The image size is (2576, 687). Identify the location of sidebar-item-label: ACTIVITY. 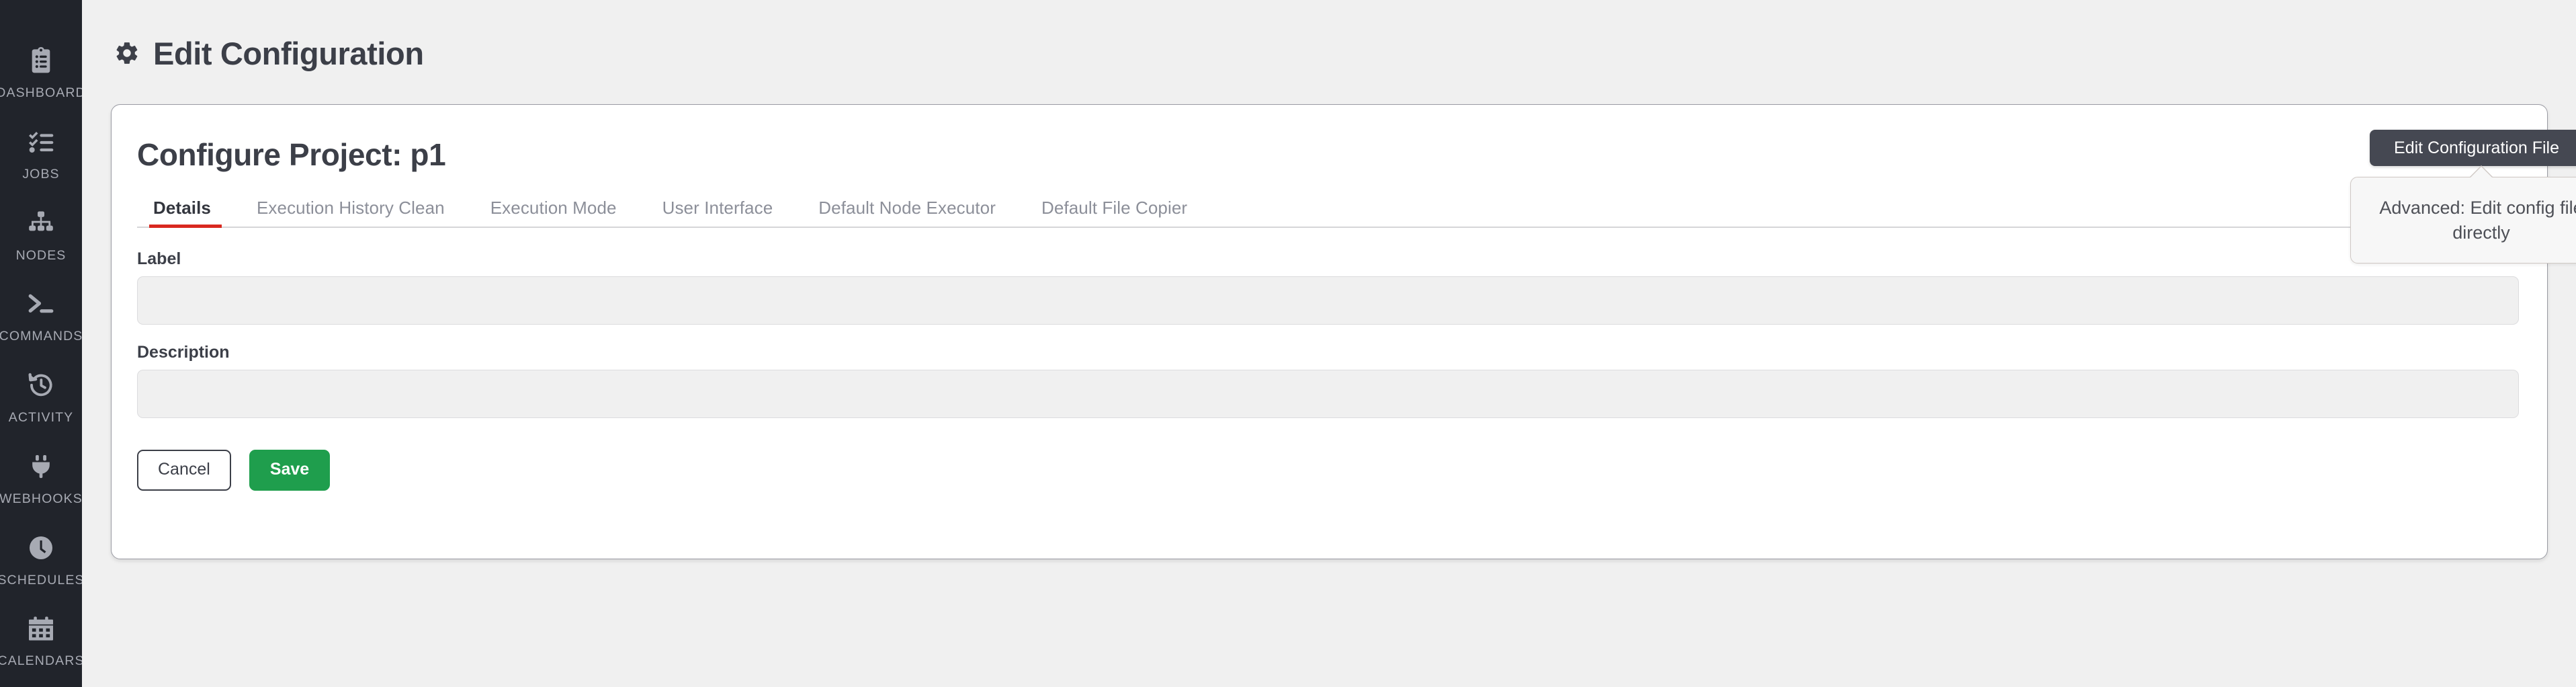
(41, 417).